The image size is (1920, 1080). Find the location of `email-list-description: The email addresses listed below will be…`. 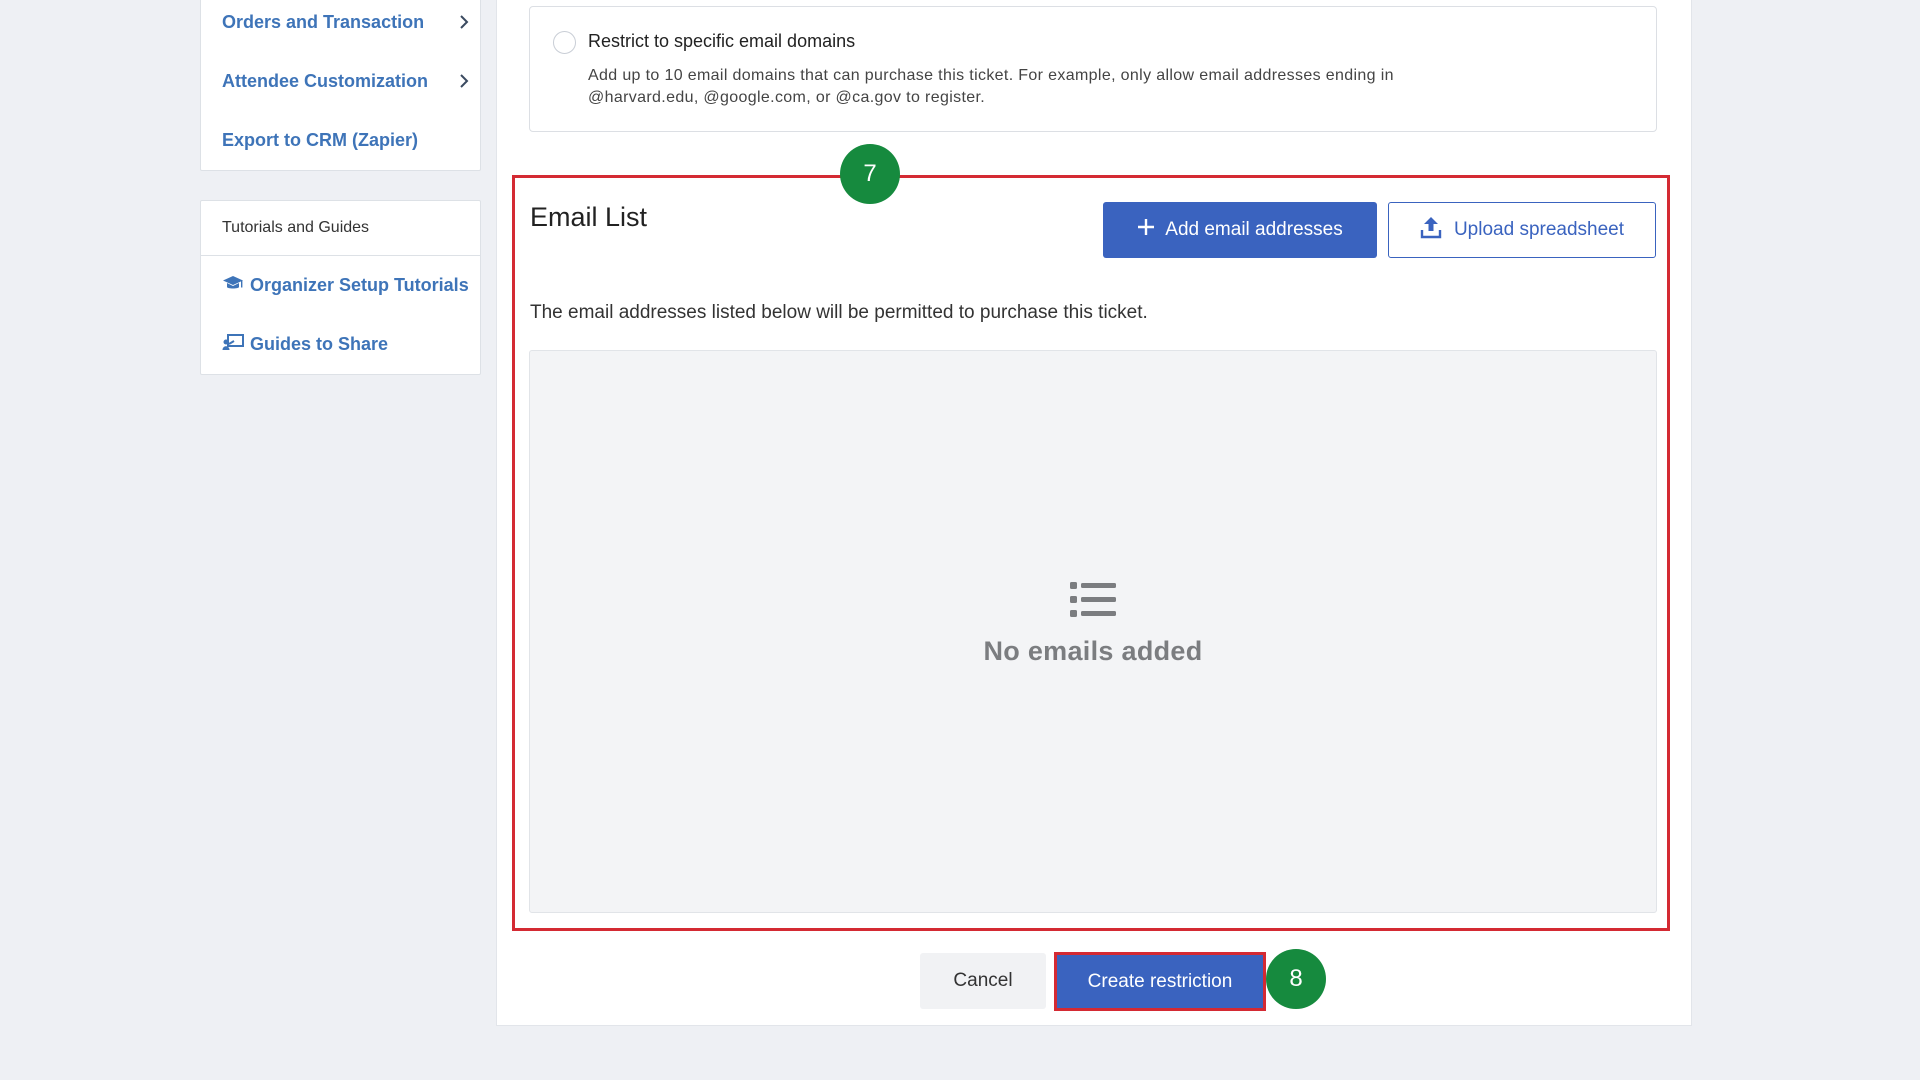

email-list-description: The email addresses listed below will be… is located at coordinates (839, 312).